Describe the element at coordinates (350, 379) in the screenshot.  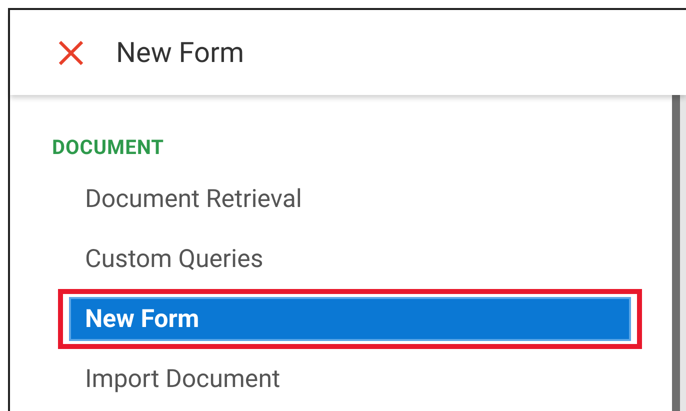
I see `menu-item: Import Document` at that location.